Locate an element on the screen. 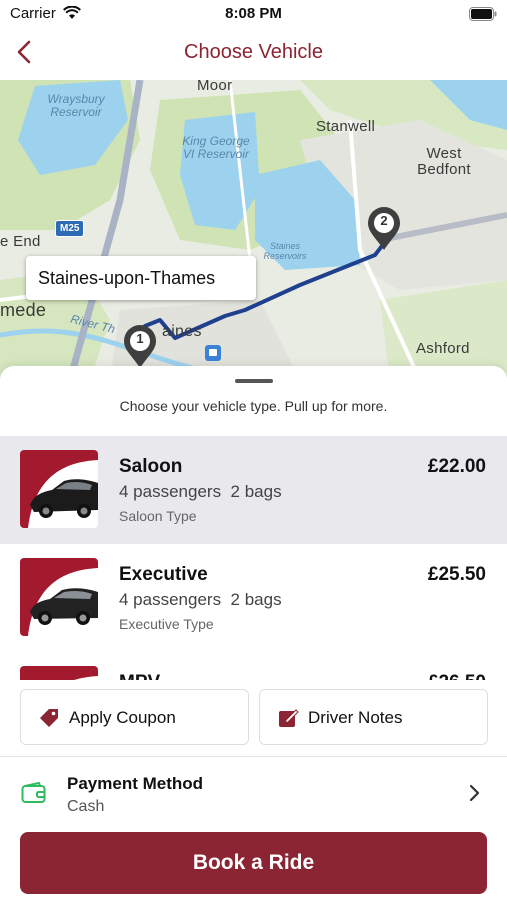 This screenshot has height=900, width=507. vehicle-name: MPV is located at coordinates (139, 676).